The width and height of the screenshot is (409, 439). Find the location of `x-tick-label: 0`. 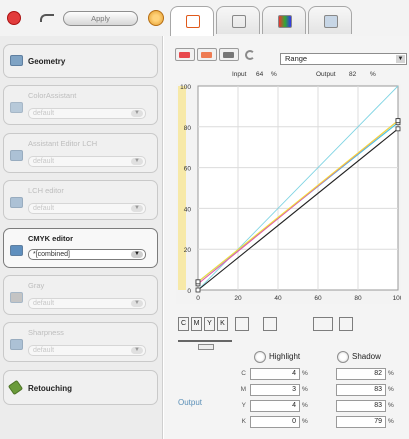

x-tick-label: 0 is located at coordinates (198, 298).